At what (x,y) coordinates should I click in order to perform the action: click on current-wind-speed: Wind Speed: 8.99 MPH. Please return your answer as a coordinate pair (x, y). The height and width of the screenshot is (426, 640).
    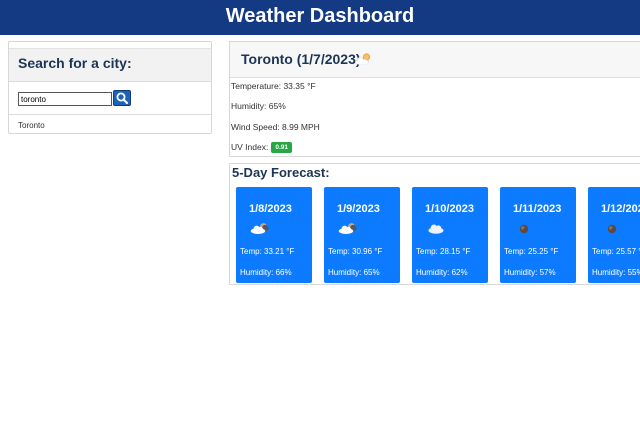
    Looking at the image, I should click on (275, 127).